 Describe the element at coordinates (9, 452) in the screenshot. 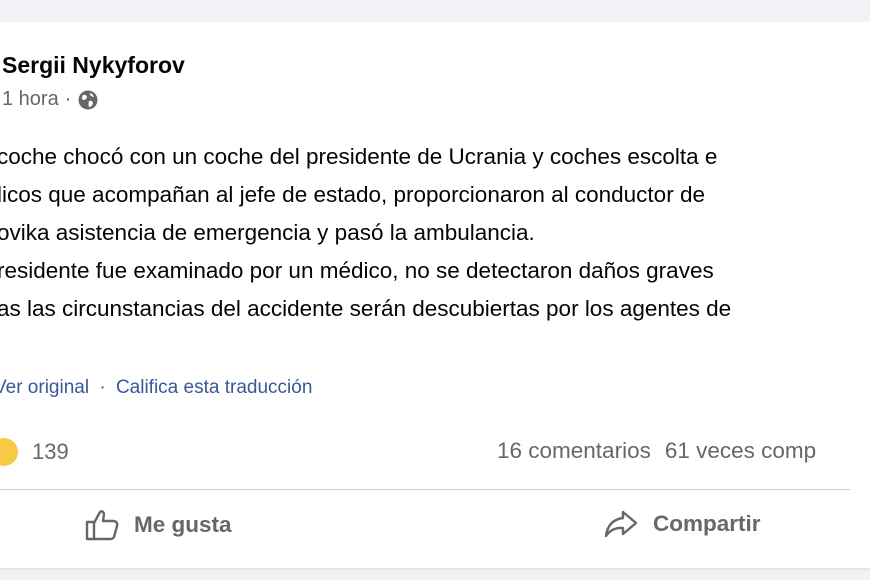

I see `sad-tear-emoji-icon` at that location.